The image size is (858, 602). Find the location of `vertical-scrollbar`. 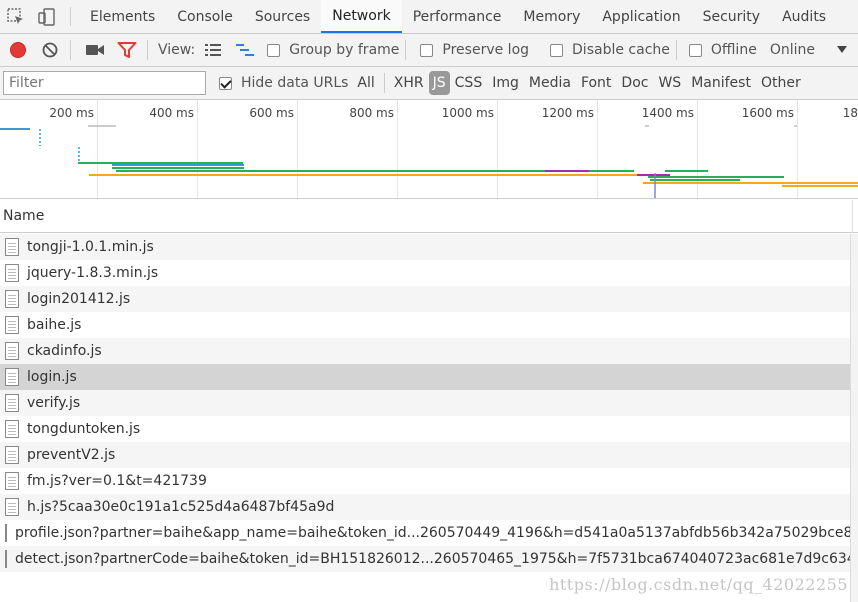

vertical-scrollbar is located at coordinates (854, 418).